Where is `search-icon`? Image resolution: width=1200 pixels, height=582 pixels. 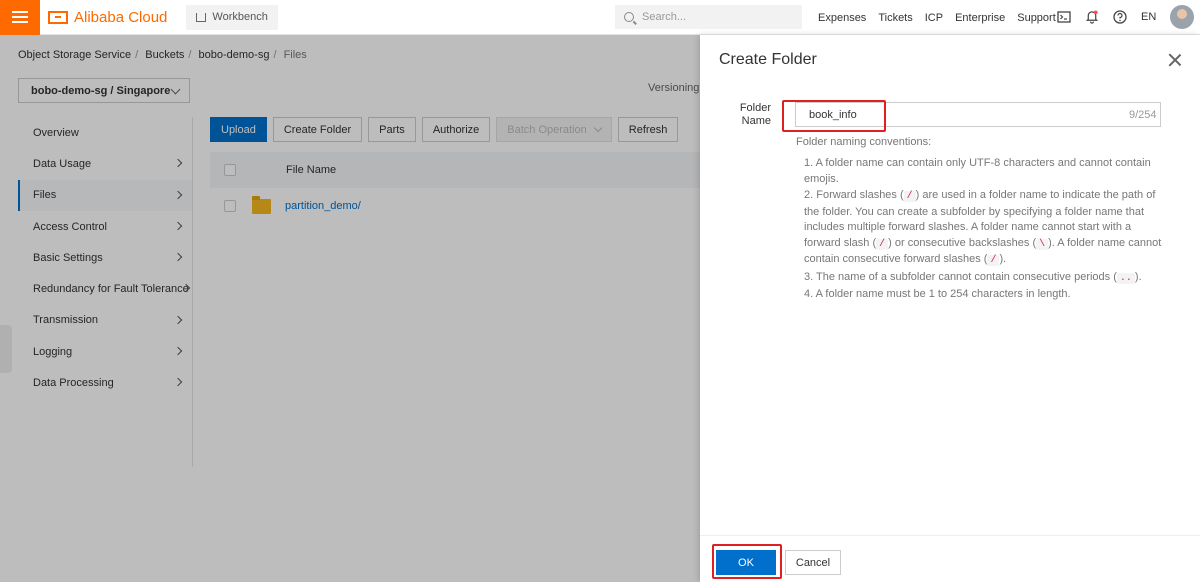
search-icon is located at coordinates (629, 17).